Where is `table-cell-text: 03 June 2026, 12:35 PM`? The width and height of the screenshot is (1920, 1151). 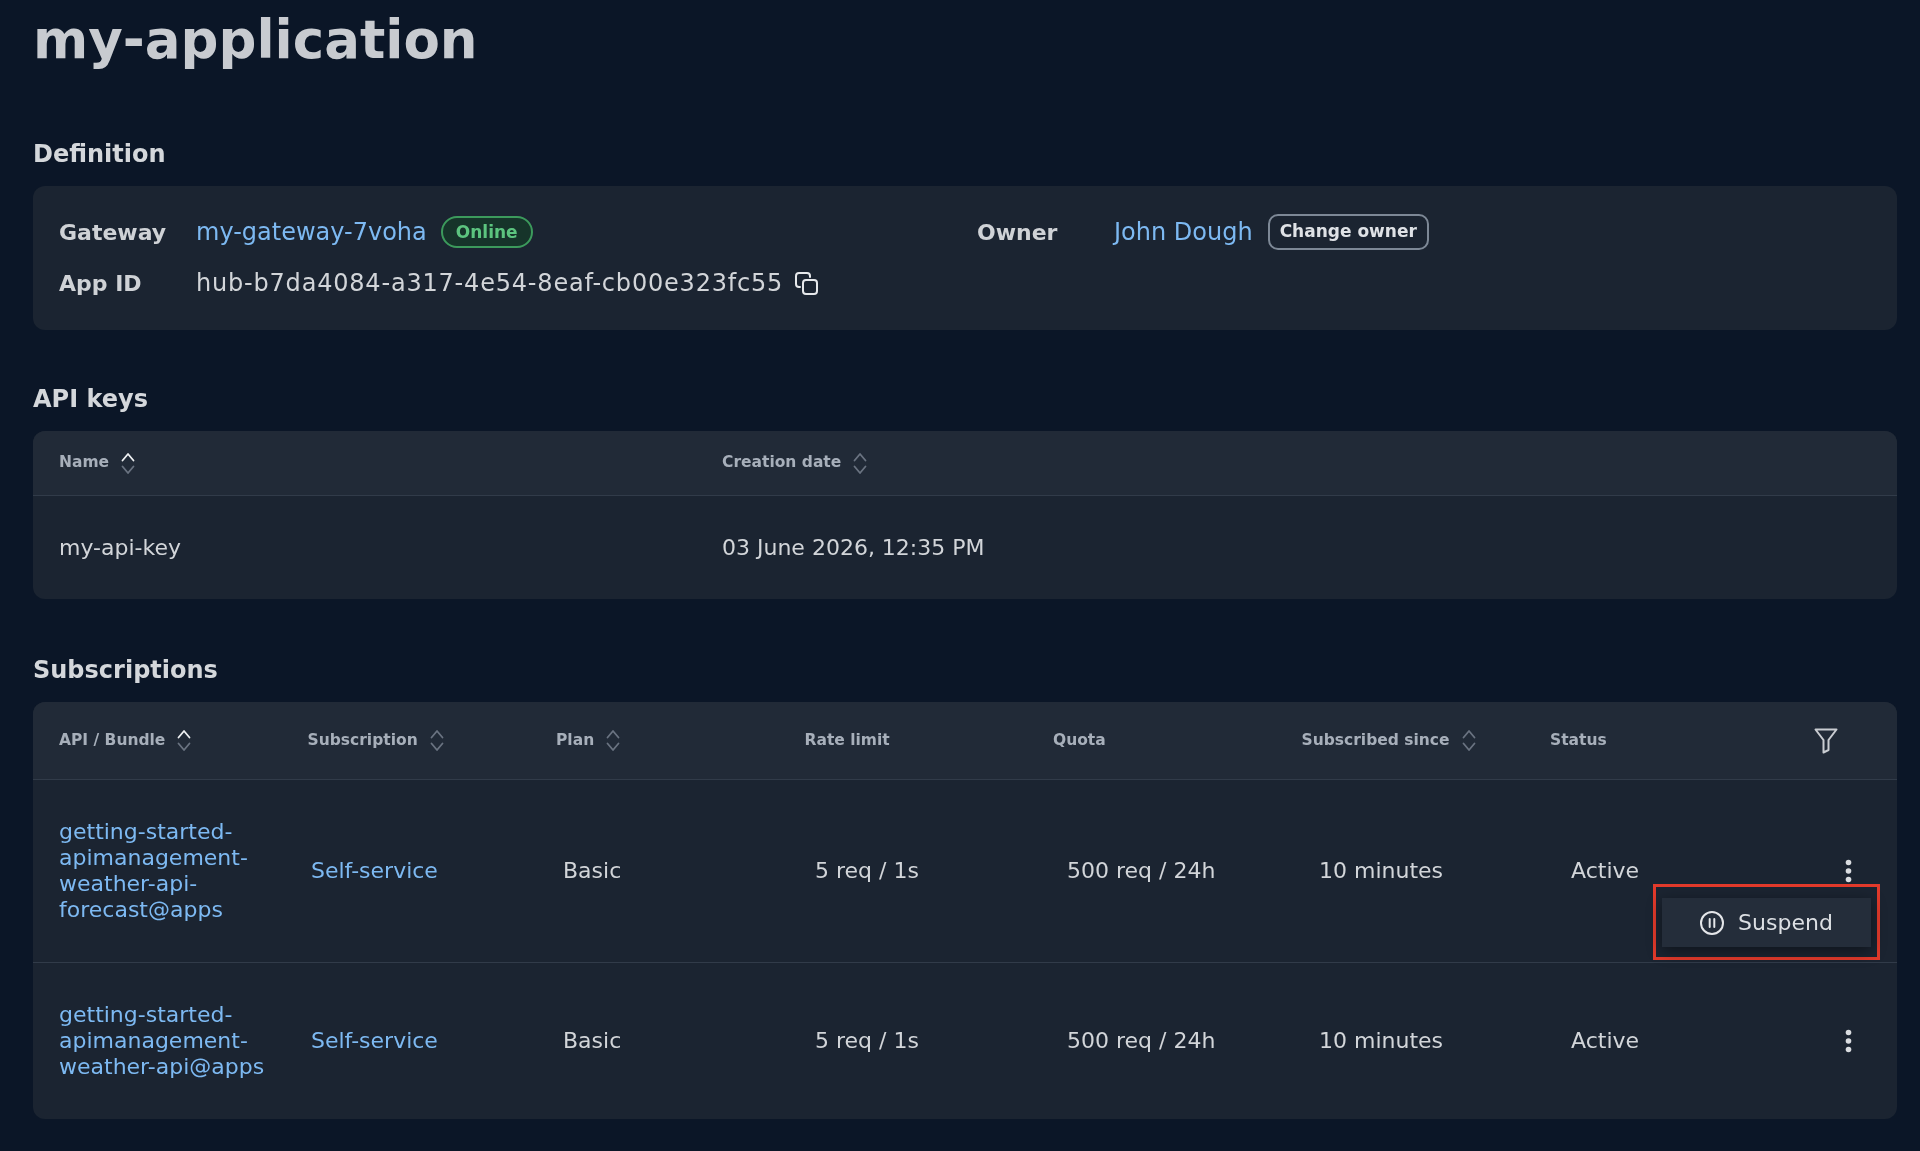 table-cell-text: 03 June 2026, 12:35 PM is located at coordinates (853, 548).